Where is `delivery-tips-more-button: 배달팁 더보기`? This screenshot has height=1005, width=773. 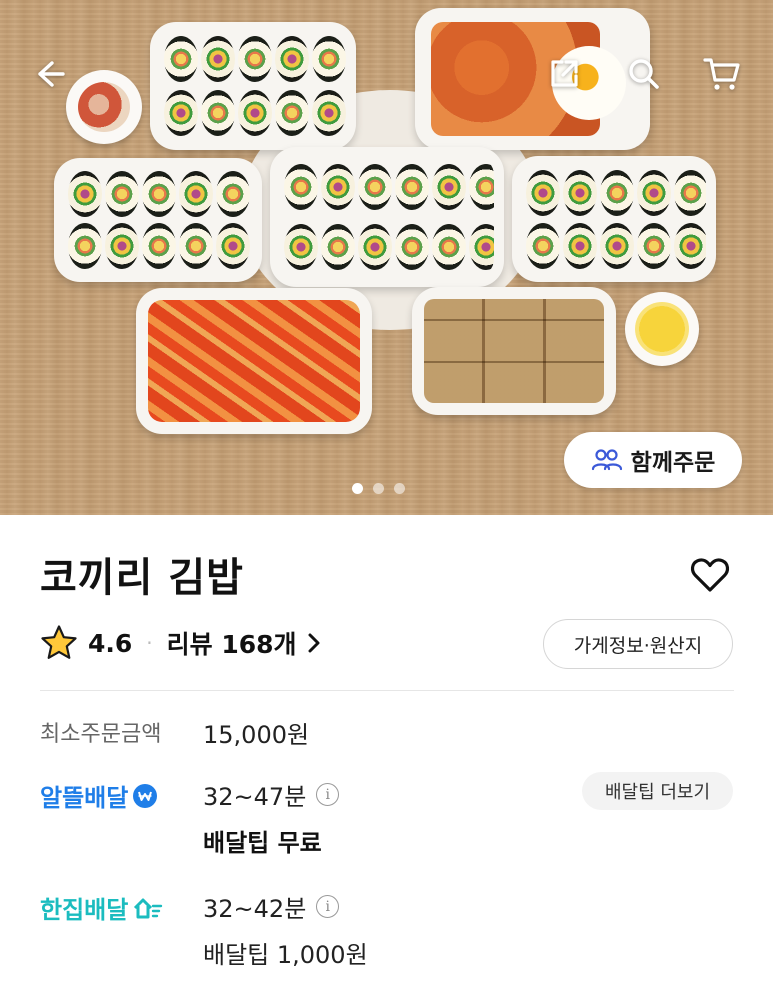 delivery-tips-more-button: 배달팁 더보기 is located at coordinates (657, 791).